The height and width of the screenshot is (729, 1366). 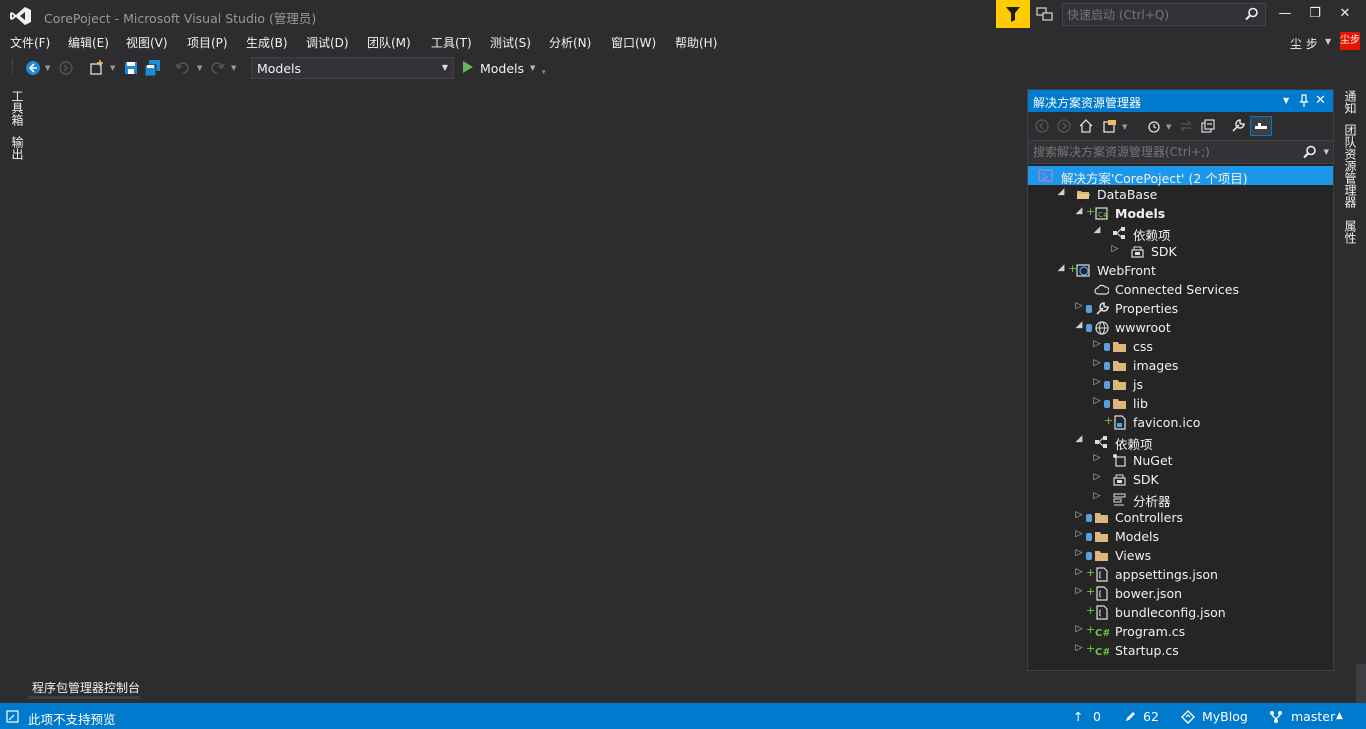 I want to click on redo-dropdown-icon: ▼, so click(x=233, y=68).